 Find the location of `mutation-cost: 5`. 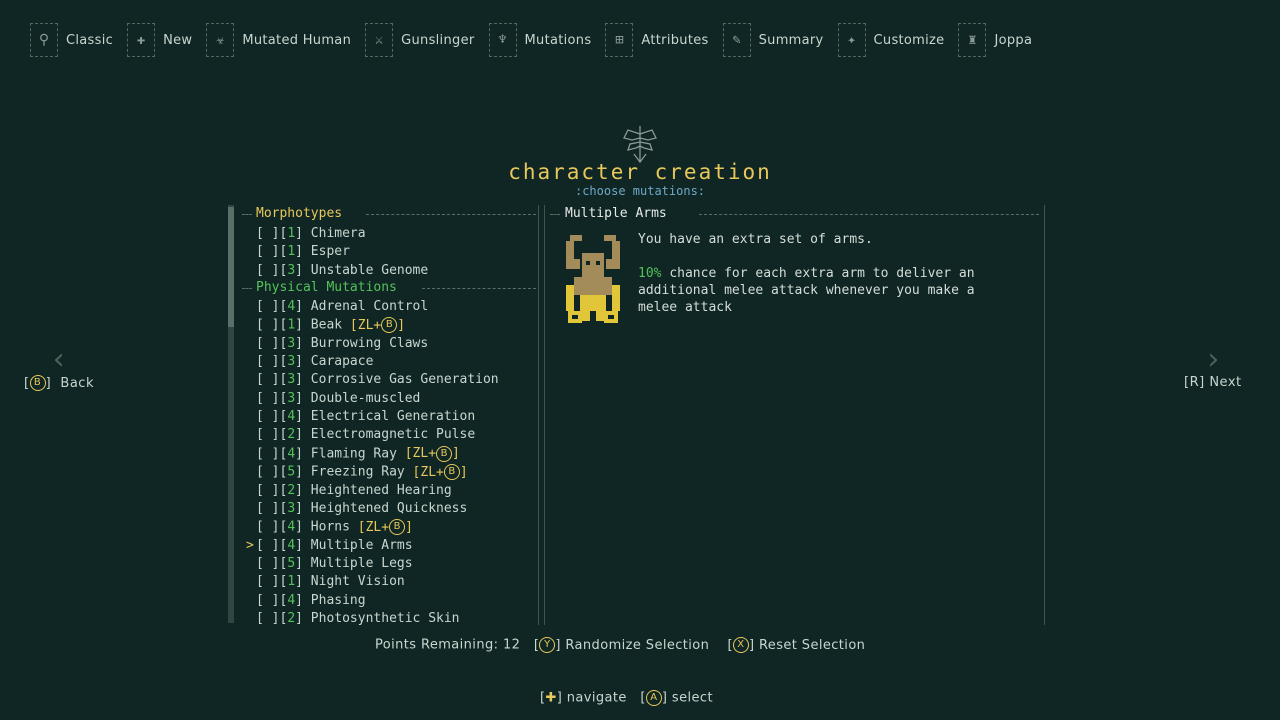

mutation-cost: 5 is located at coordinates (291, 563).